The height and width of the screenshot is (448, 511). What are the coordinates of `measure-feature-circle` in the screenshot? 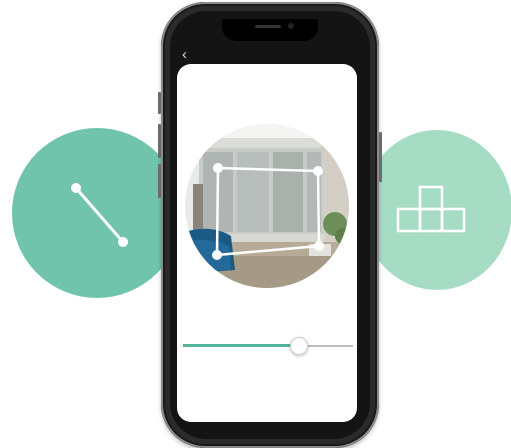 It's located at (97, 213).